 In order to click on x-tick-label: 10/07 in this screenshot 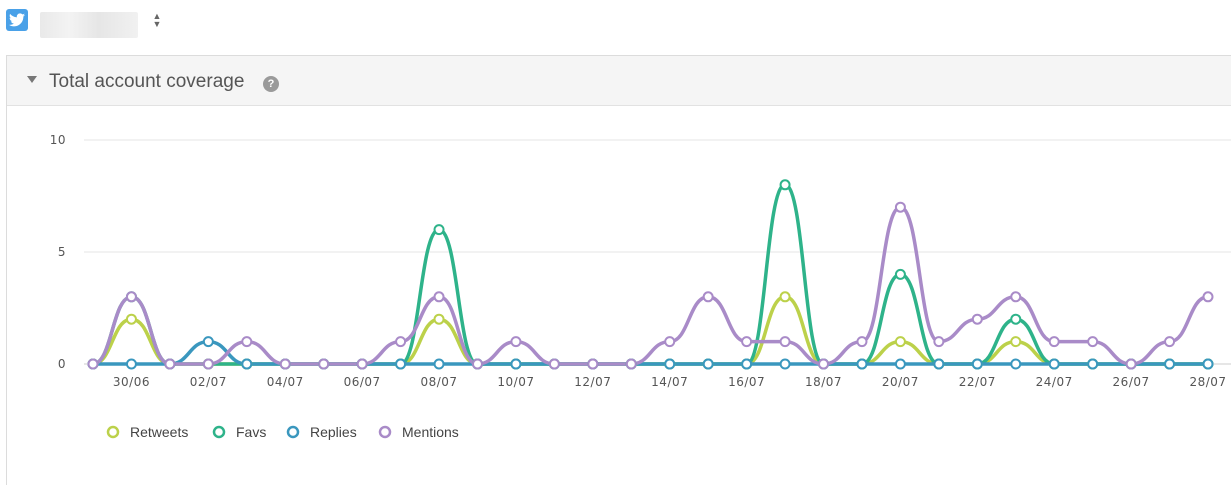, I will do `click(515, 382)`.